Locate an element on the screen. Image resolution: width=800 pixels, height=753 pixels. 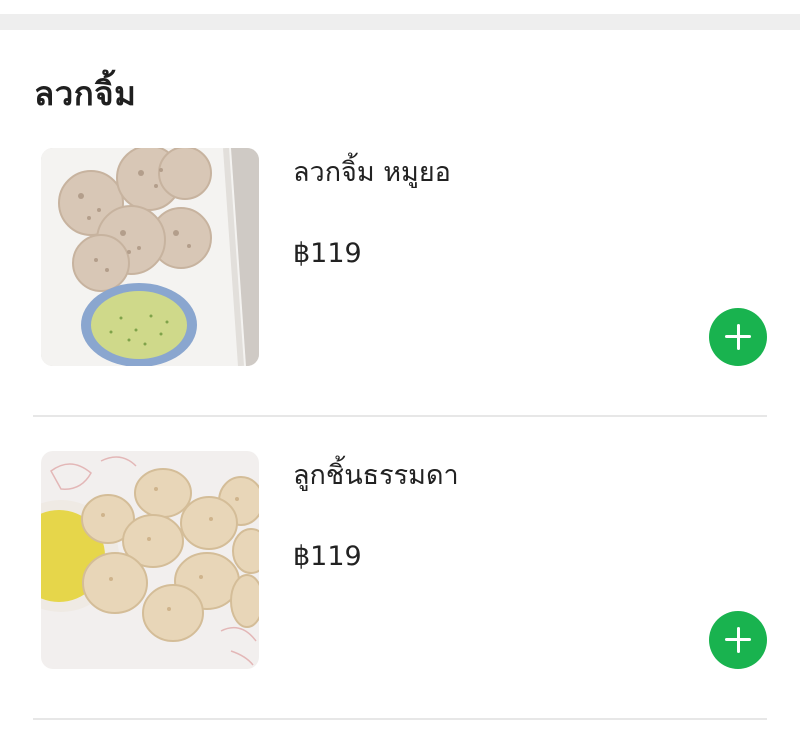
top-separator is located at coordinates (400, 15).